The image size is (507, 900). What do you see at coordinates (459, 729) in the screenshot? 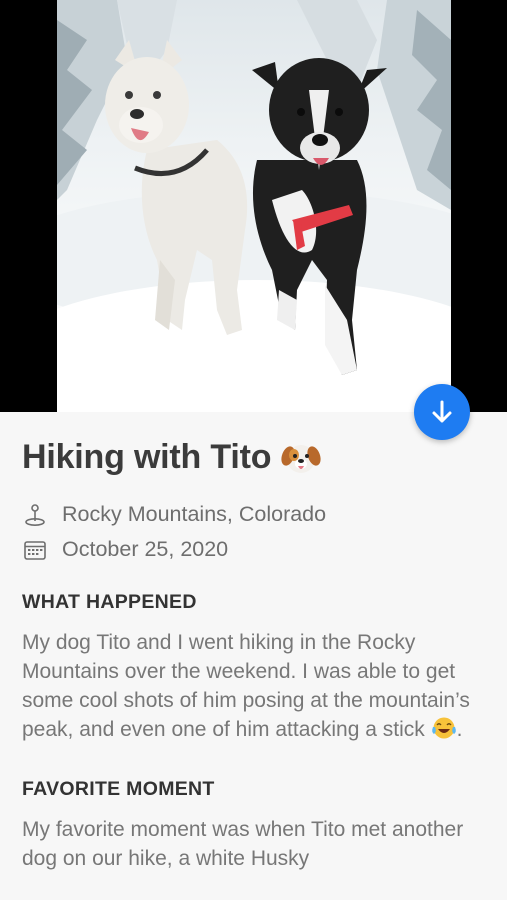
I see `what-happened-trailing: .` at bounding box center [459, 729].